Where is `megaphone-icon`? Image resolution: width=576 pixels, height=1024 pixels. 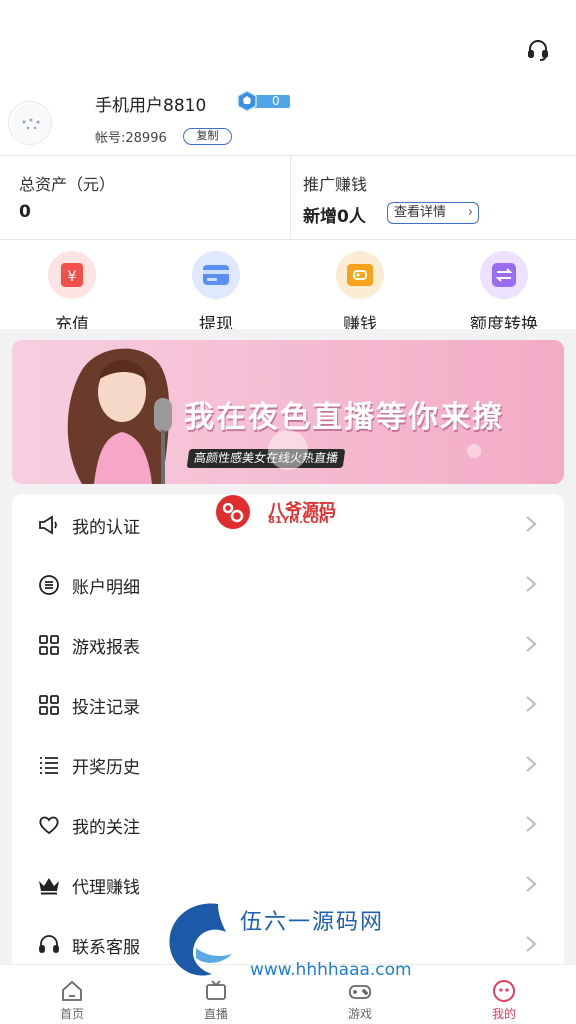 megaphone-icon is located at coordinates (48, 525).